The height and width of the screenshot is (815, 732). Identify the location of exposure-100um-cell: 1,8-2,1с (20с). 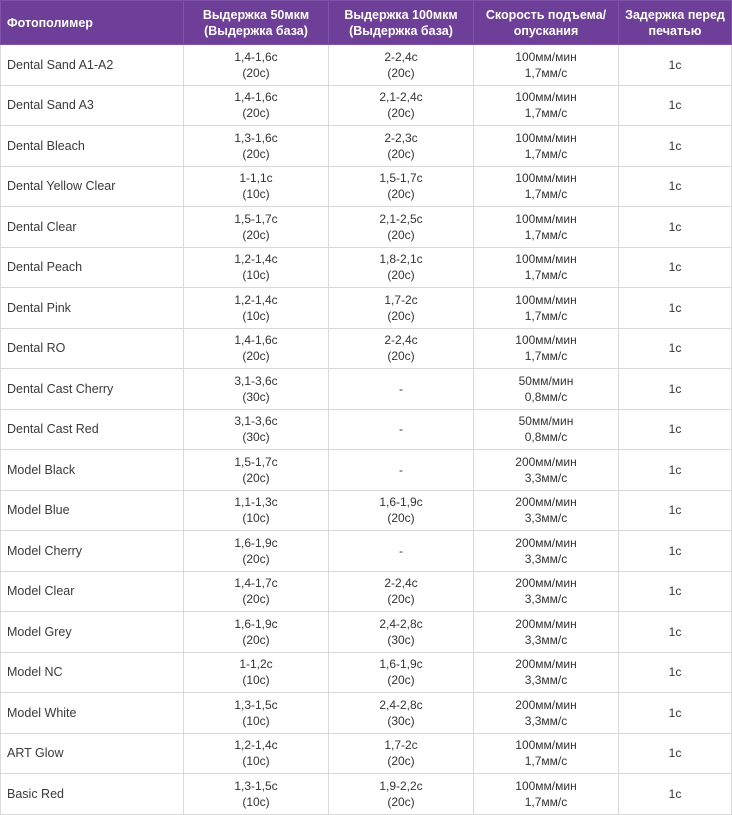
(401, 267).